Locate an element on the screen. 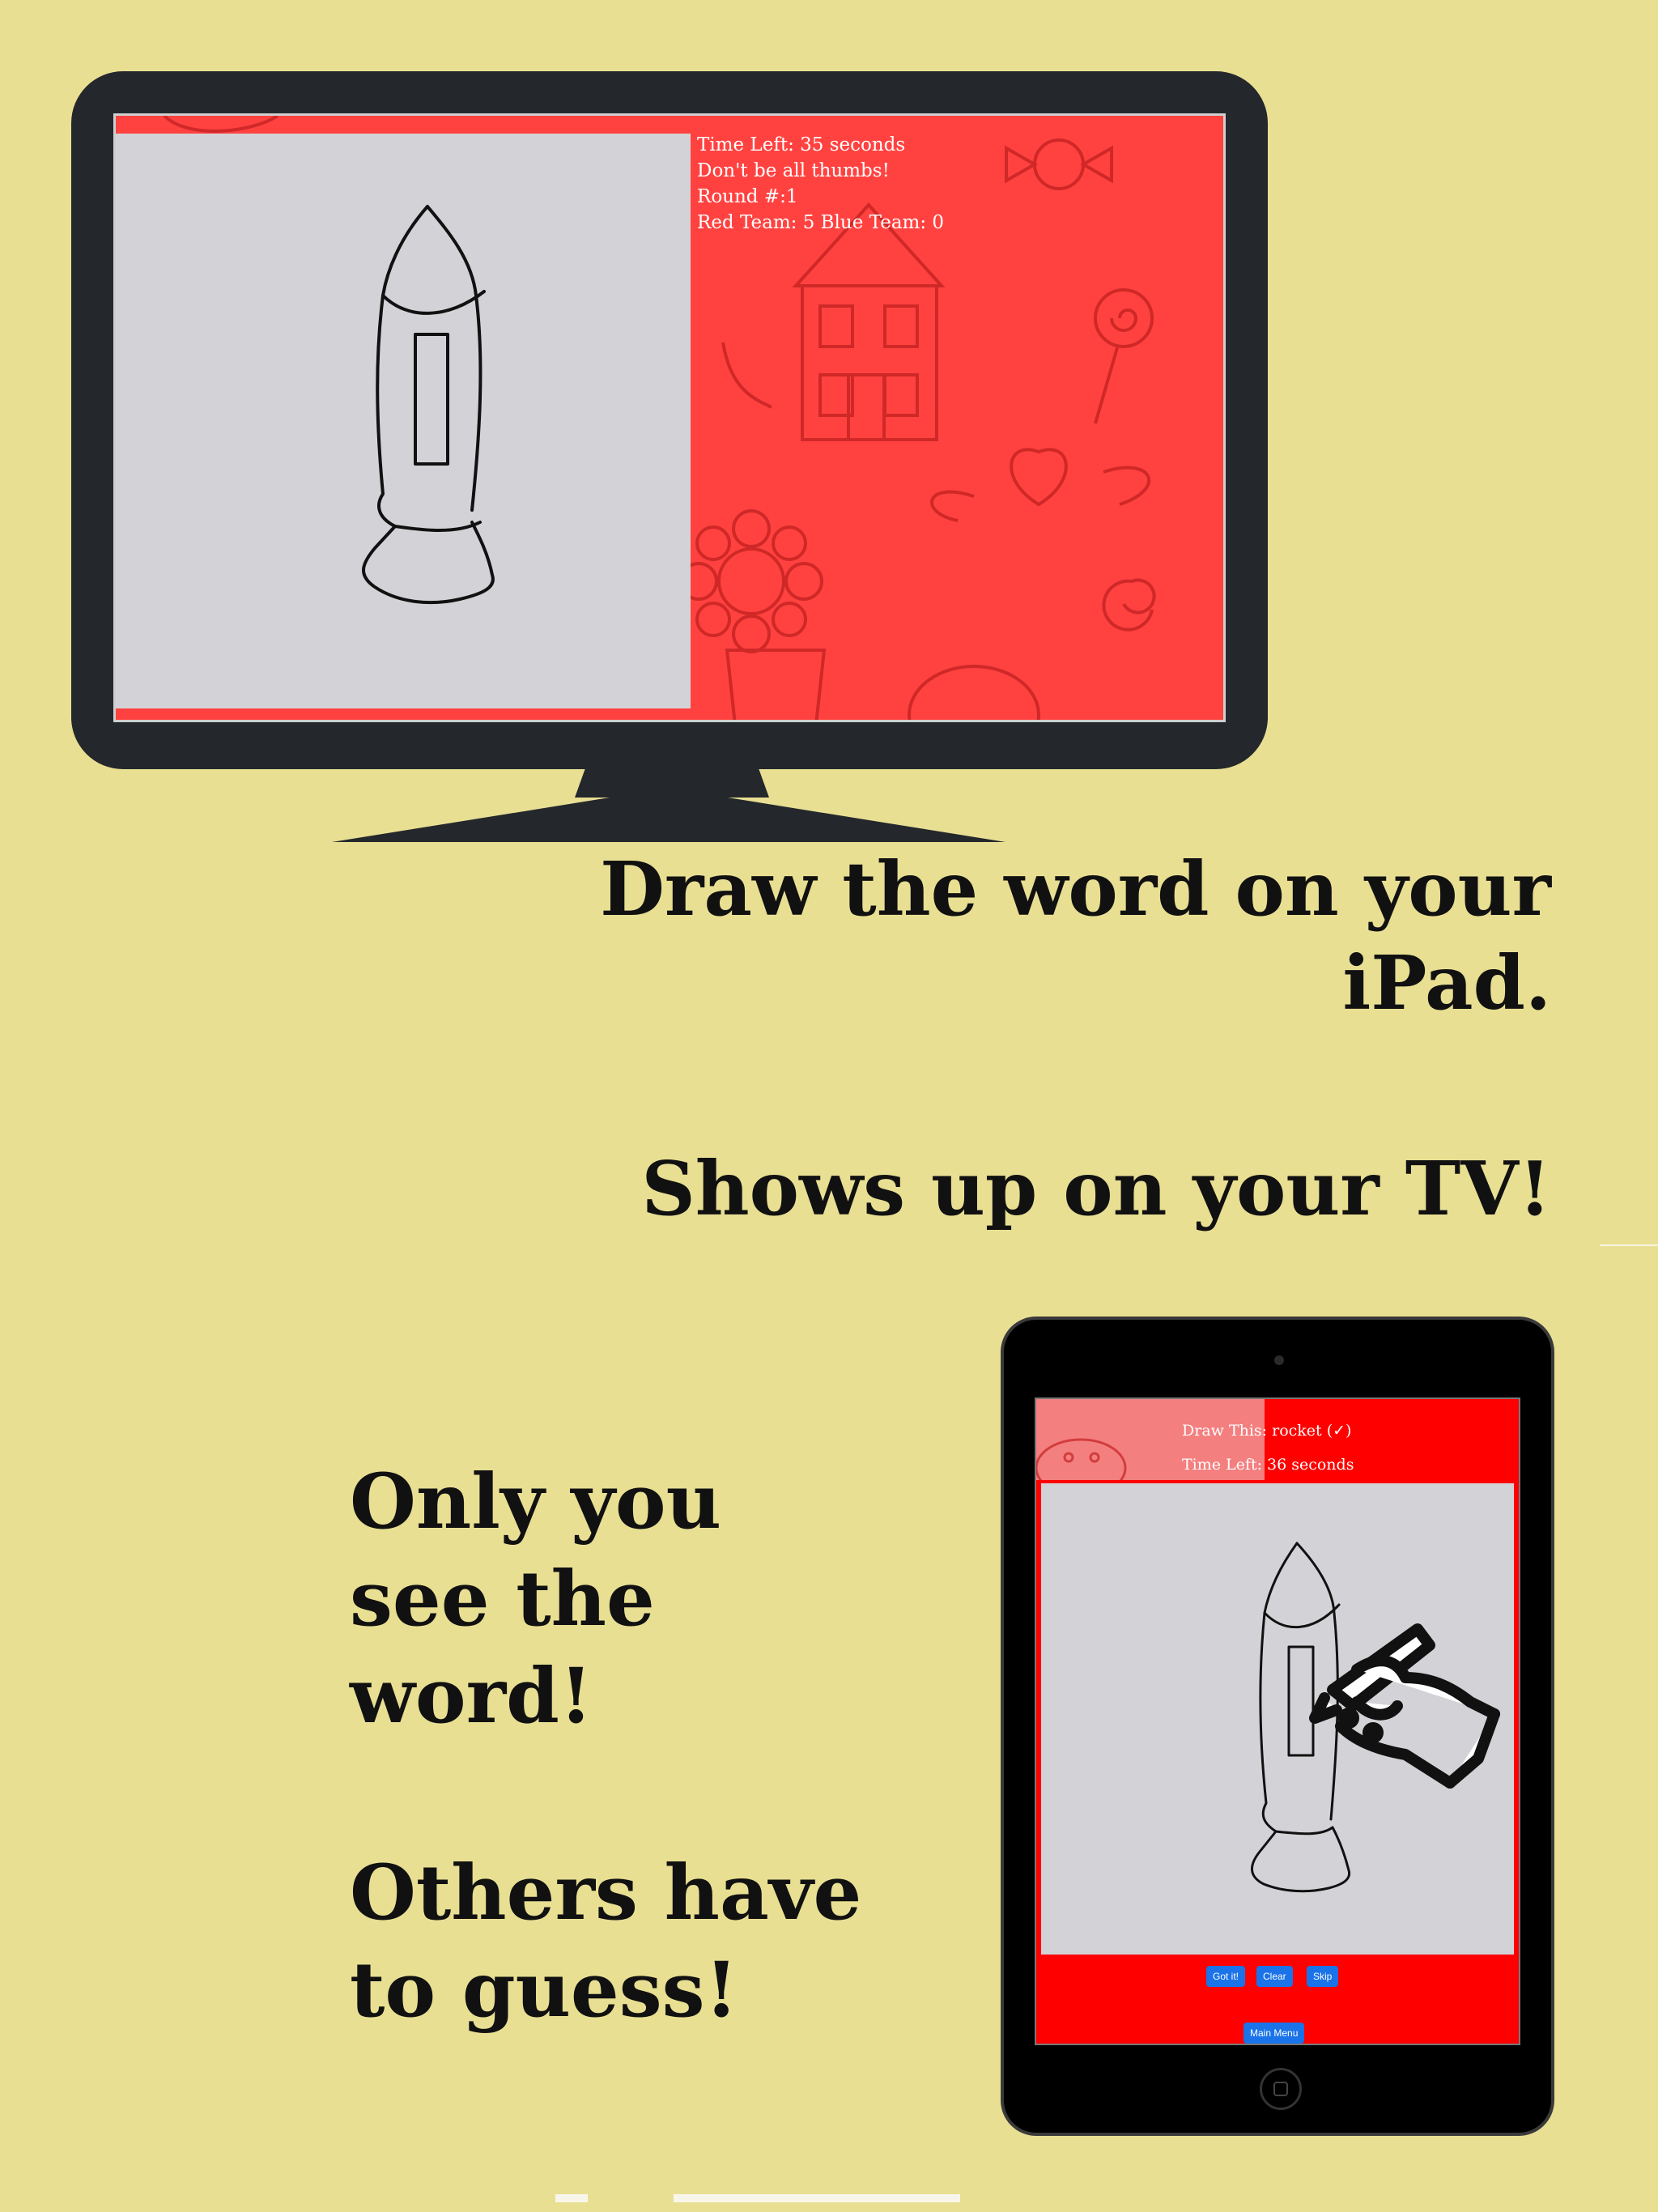 This screenshot has width=1658, height=2212. hint-text: Don't be all thumbs! is located at coordinates (793, 170).